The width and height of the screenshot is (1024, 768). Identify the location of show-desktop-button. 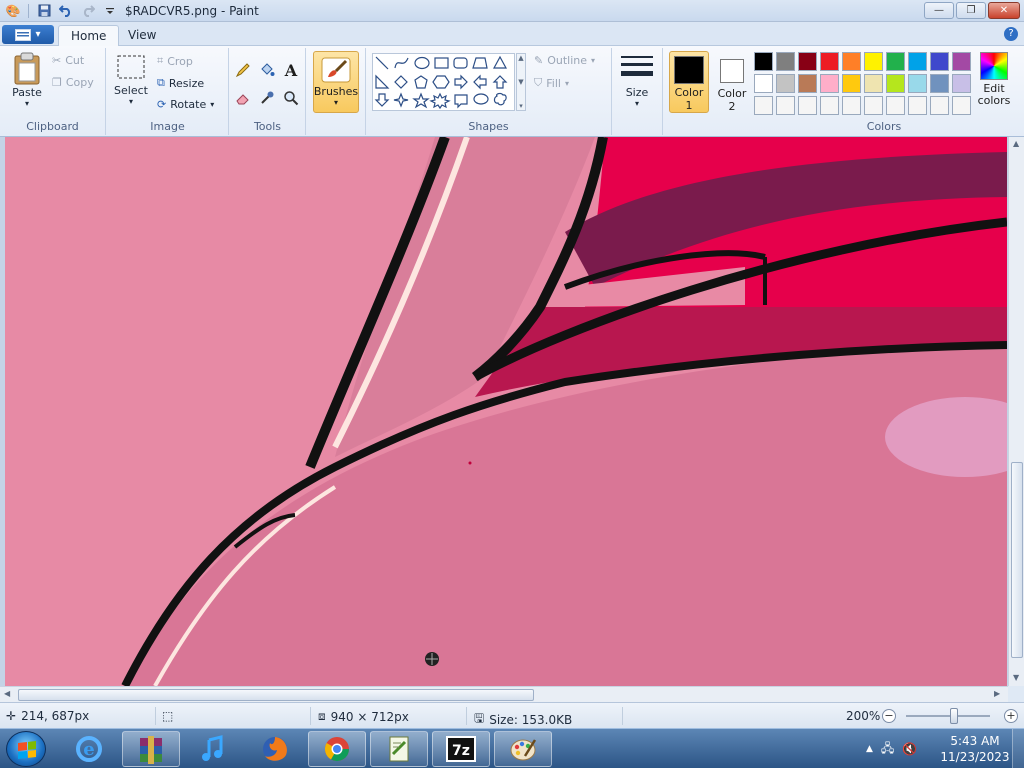
(1018, 748).